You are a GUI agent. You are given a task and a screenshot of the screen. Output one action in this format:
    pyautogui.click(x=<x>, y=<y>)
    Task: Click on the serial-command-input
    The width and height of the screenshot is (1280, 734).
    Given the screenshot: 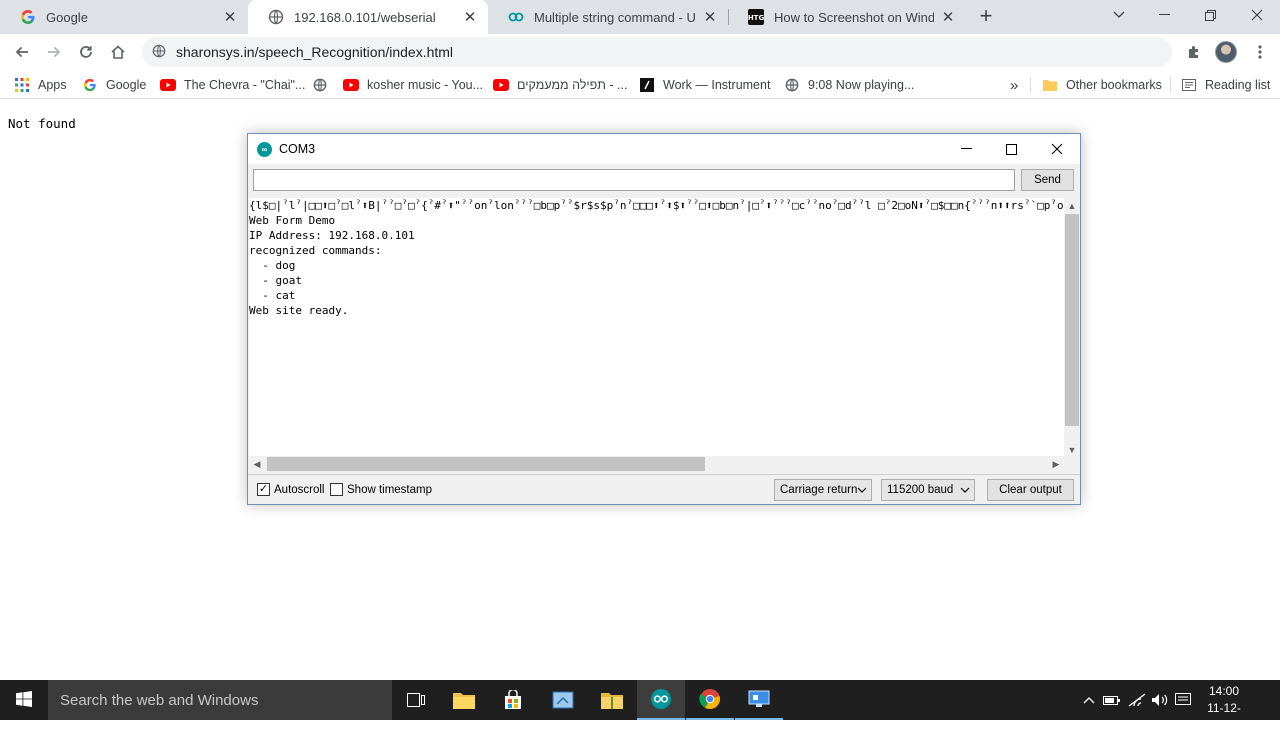 What is the action you would take?
    pyautogui.click(x=634, y=180)
    